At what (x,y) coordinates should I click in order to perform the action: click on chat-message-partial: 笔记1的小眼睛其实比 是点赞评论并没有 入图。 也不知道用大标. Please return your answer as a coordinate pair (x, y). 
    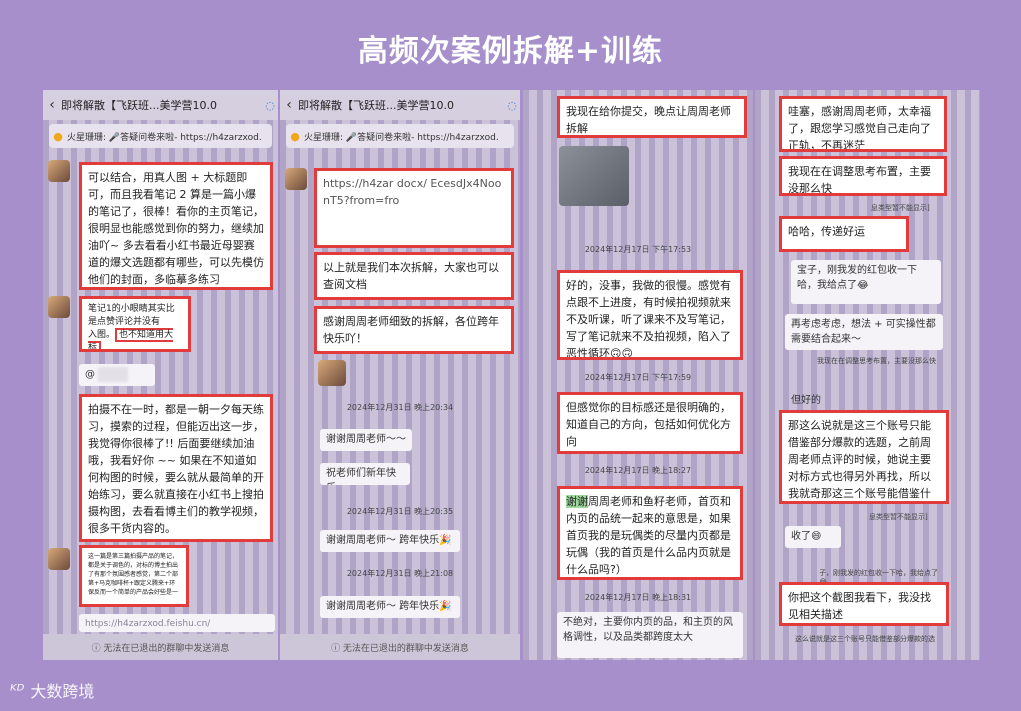
    Looking at the image, I should click on (135, 324).